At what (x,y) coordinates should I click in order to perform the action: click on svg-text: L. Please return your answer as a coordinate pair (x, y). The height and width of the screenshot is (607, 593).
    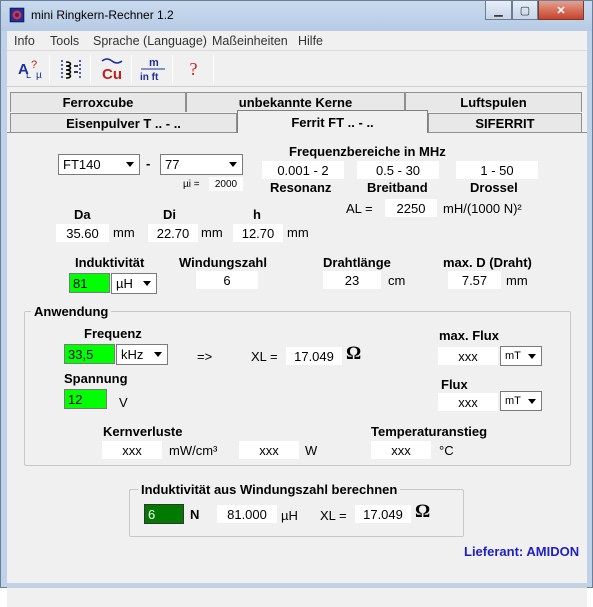
    Looking at the image, I should click on (28, 75).